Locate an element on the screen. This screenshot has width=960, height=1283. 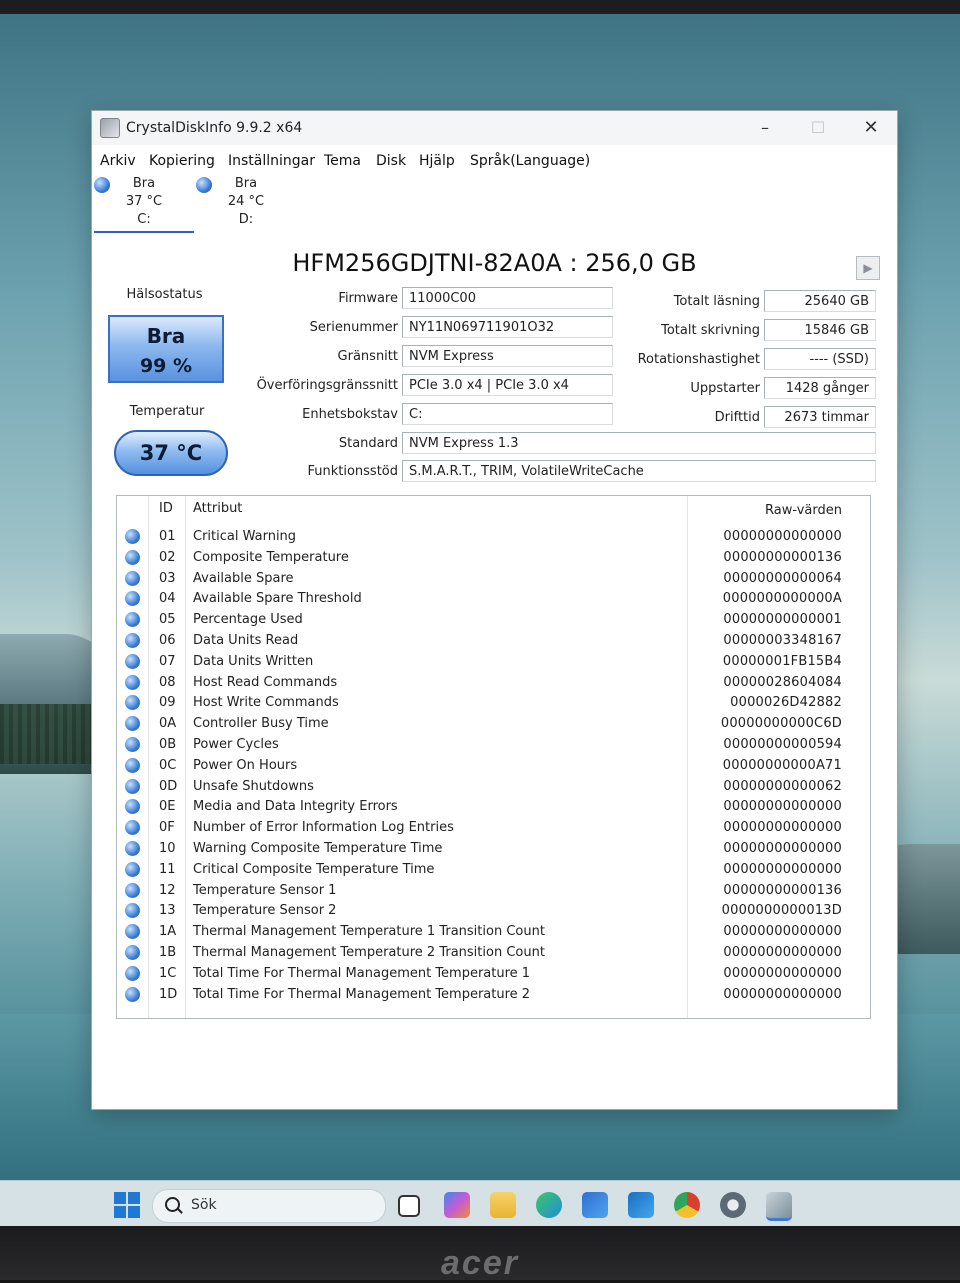
table-row: 08 Host Read Commands 00000028604084 is located at coordinates (493, 682).